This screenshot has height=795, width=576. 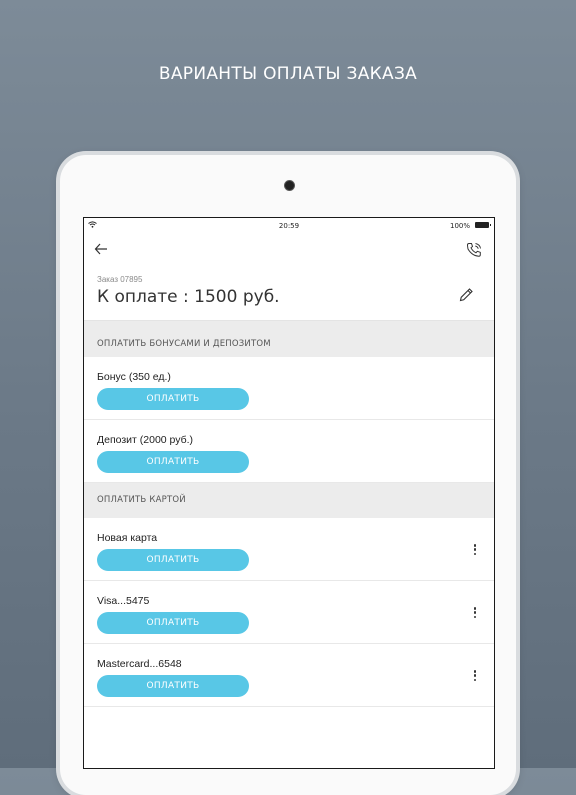 I want to click on battery-icon, so click(x=483, y=225).